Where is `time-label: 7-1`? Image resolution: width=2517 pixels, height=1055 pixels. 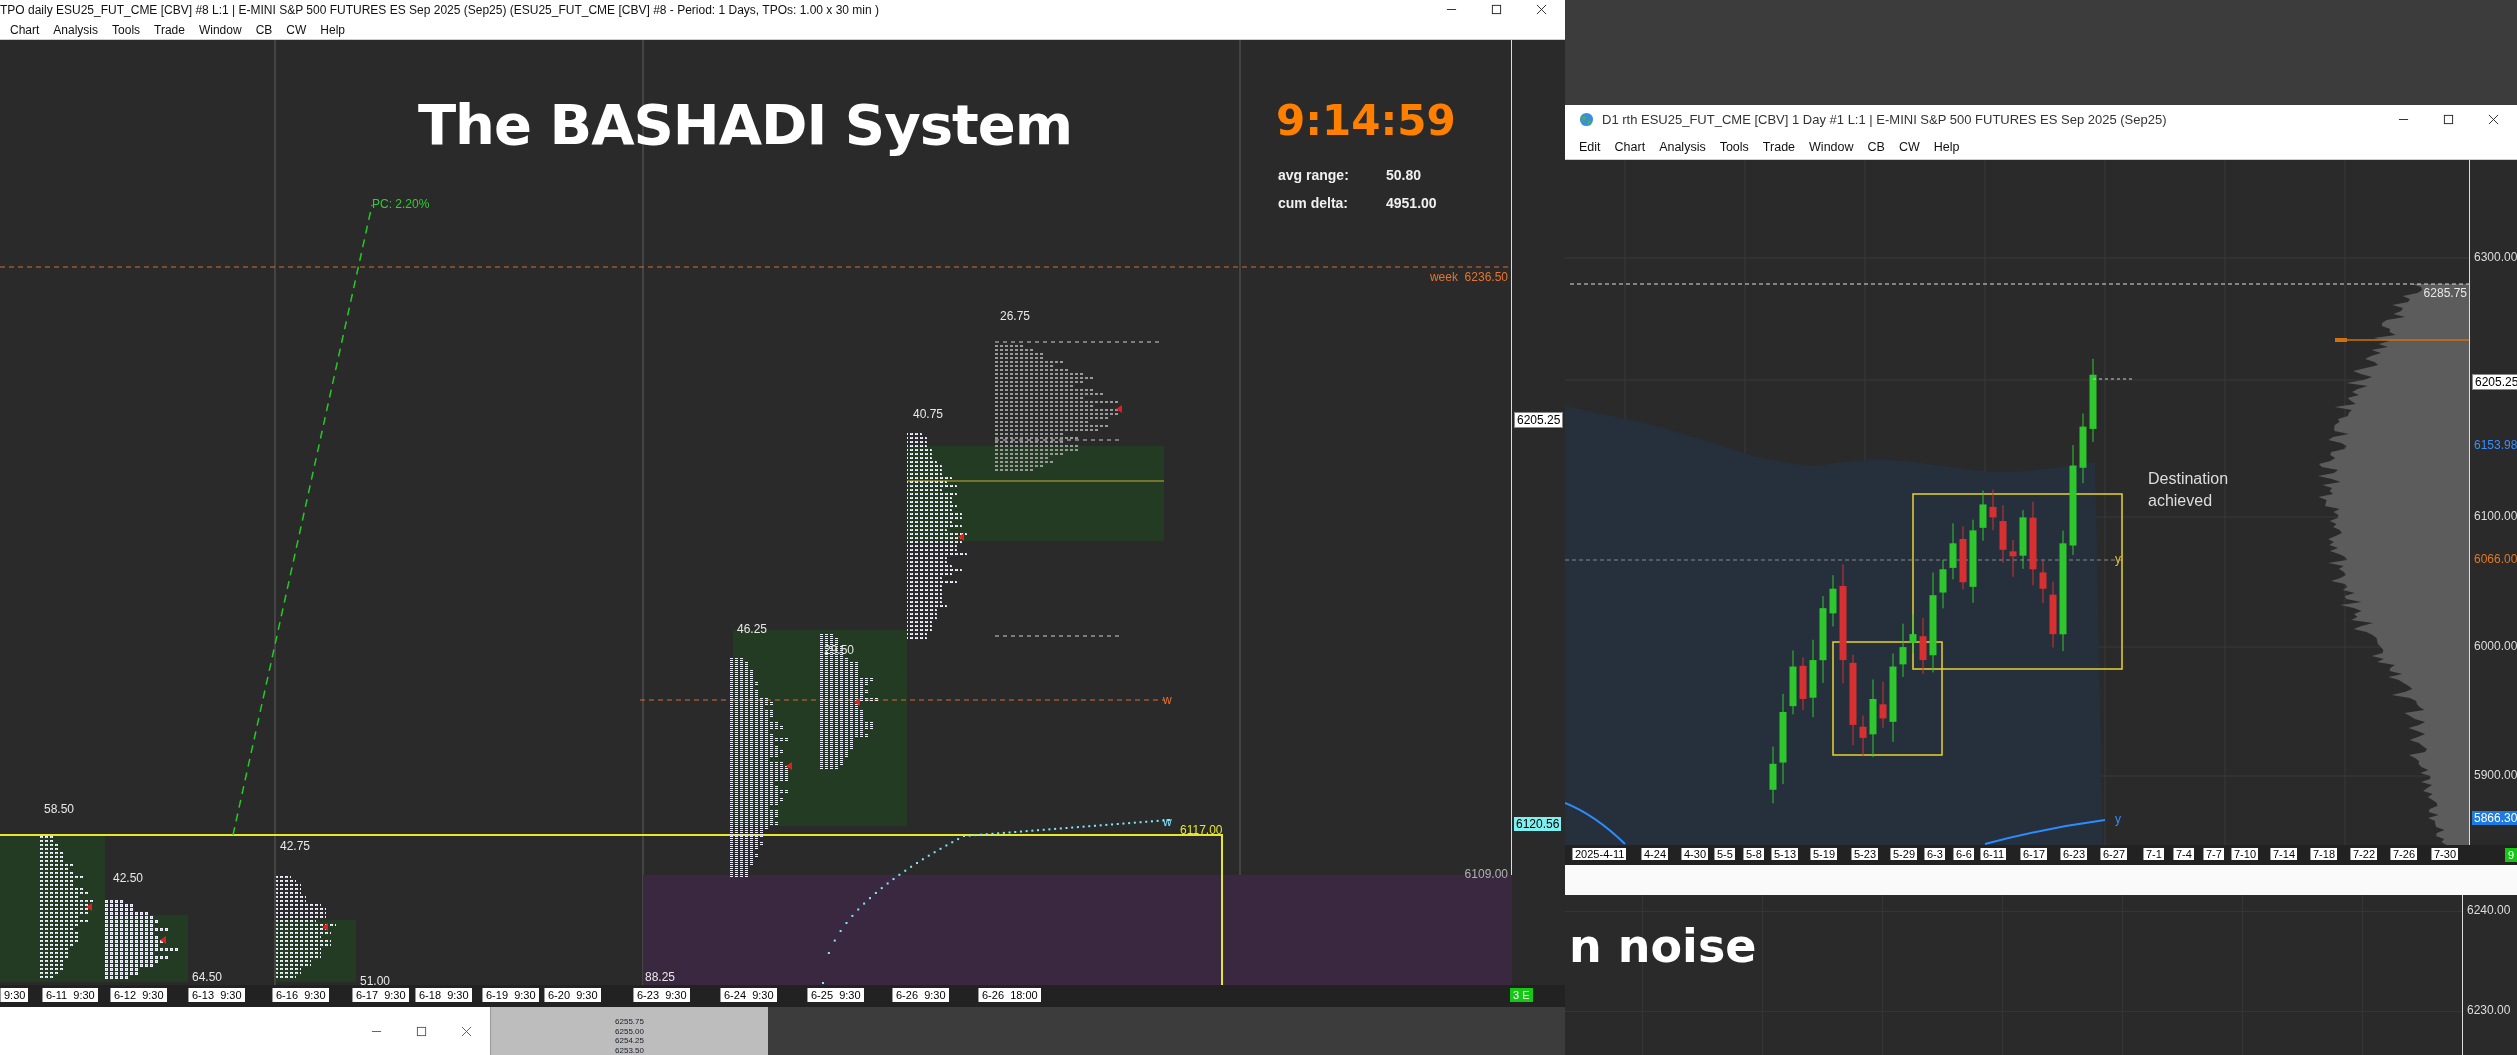
time-label: 7-1 is located at coordinates (2153, 854).